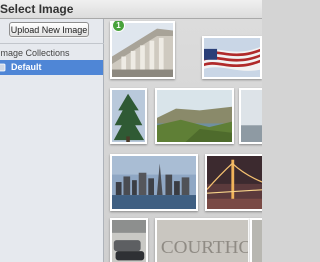  I want to click on thumbnail-courthouse-sign: COURTHOUSE, so click(202, 240).